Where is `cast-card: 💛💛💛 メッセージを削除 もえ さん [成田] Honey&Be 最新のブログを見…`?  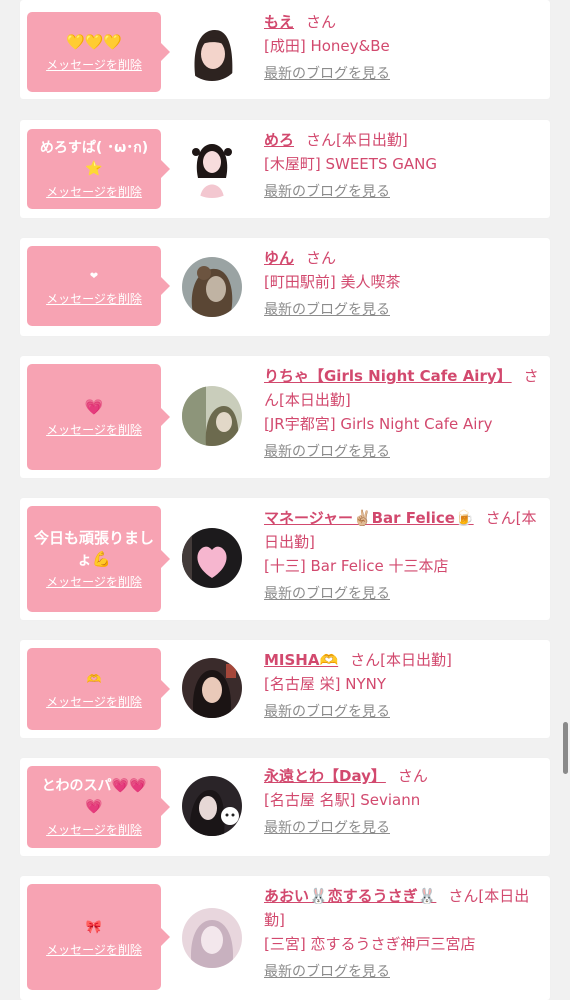 cast-card: 💛💛💛 メッセージを削除 もえ さん [成田] Honey&Be 最新のブログを見… is located at coordinates (285, 49).